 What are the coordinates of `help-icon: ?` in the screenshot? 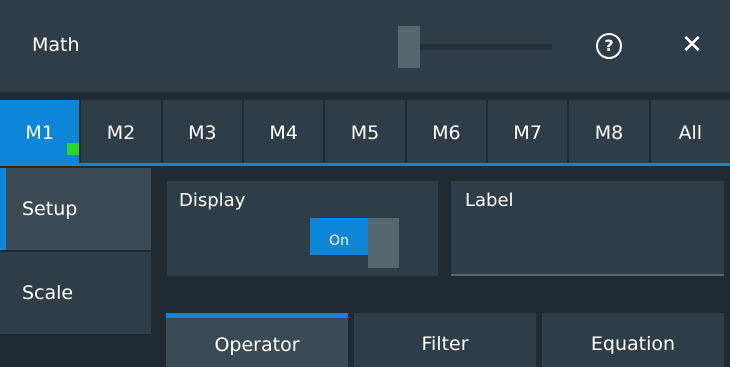 It's located at (609, 46).